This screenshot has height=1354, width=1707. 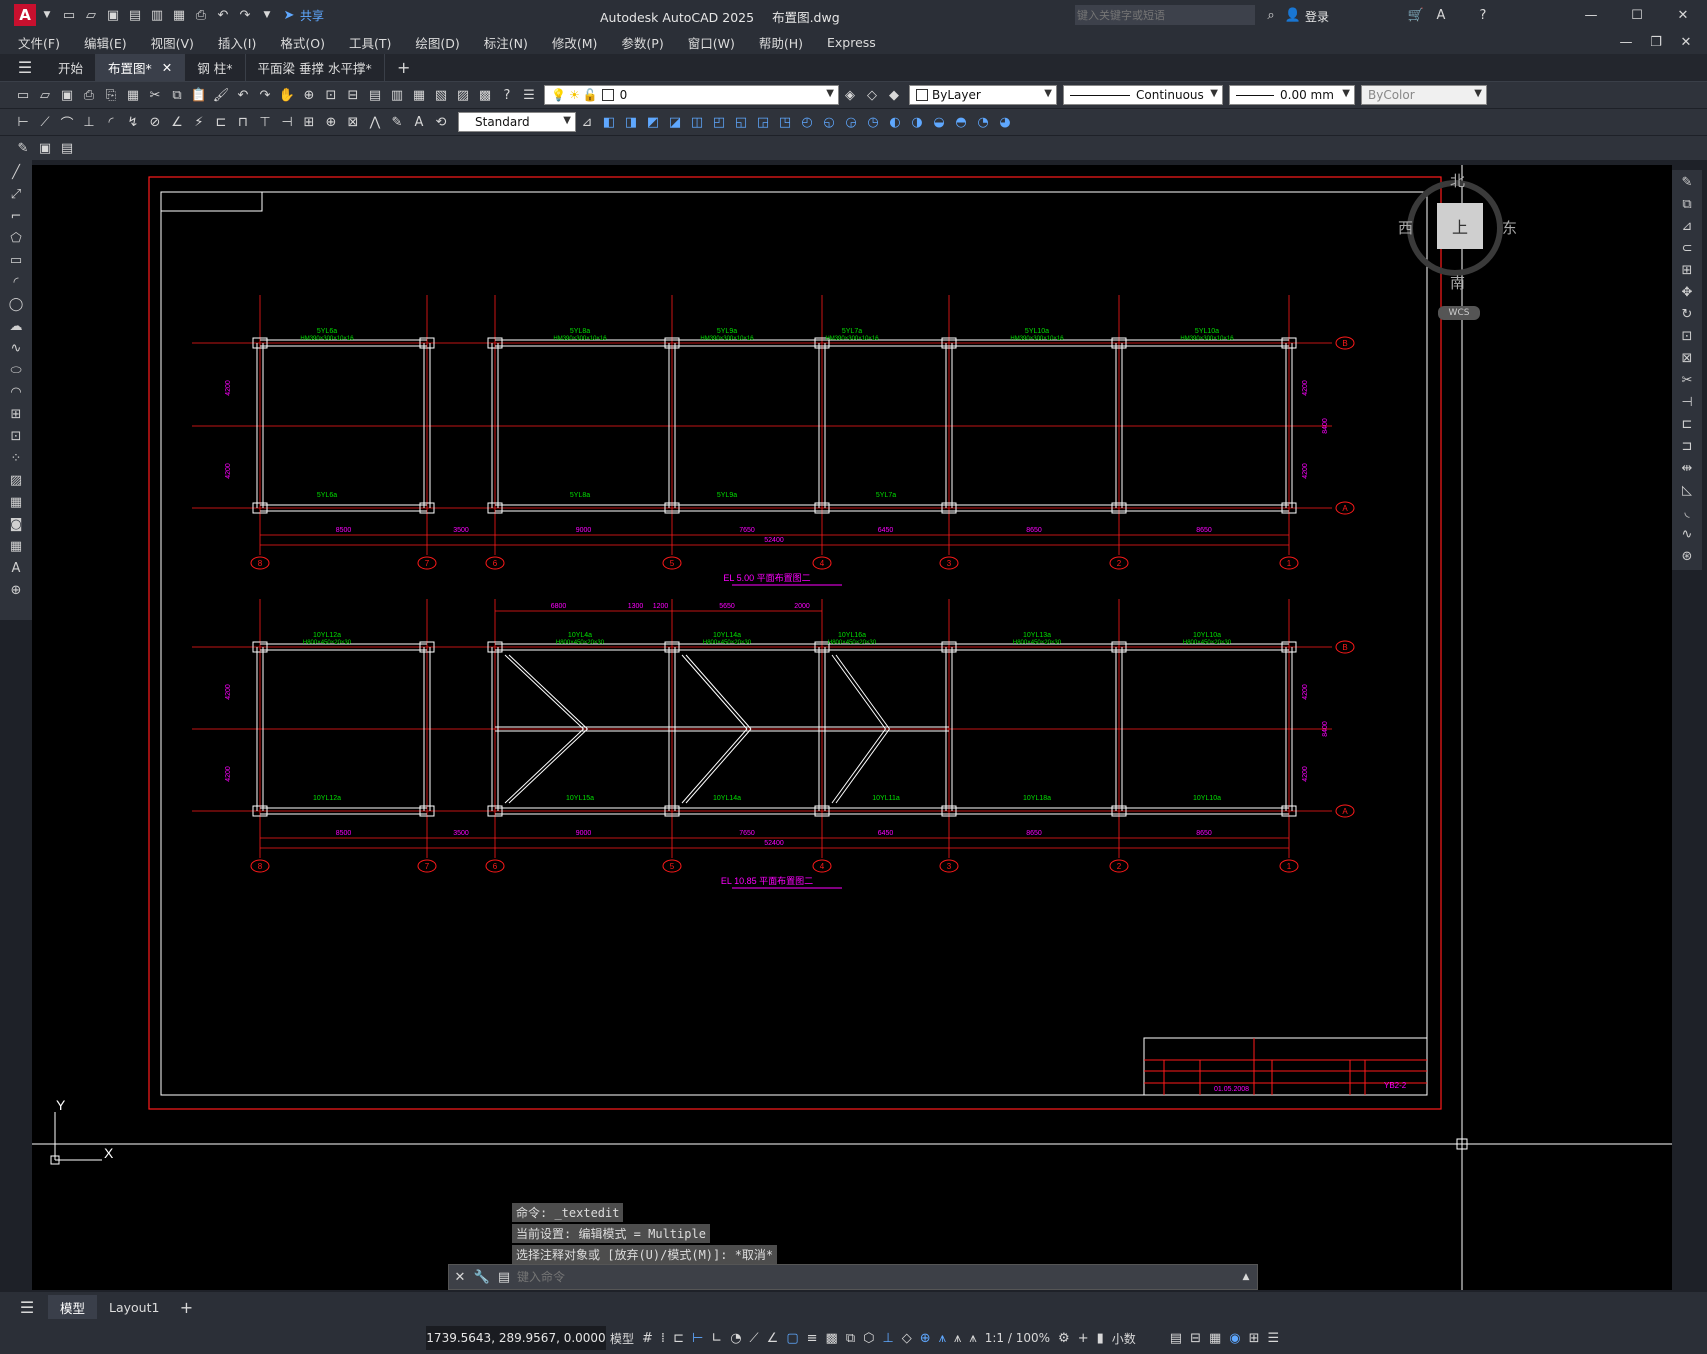 I want to click on continue-icon: ⊓, so click(x=243, y=122).